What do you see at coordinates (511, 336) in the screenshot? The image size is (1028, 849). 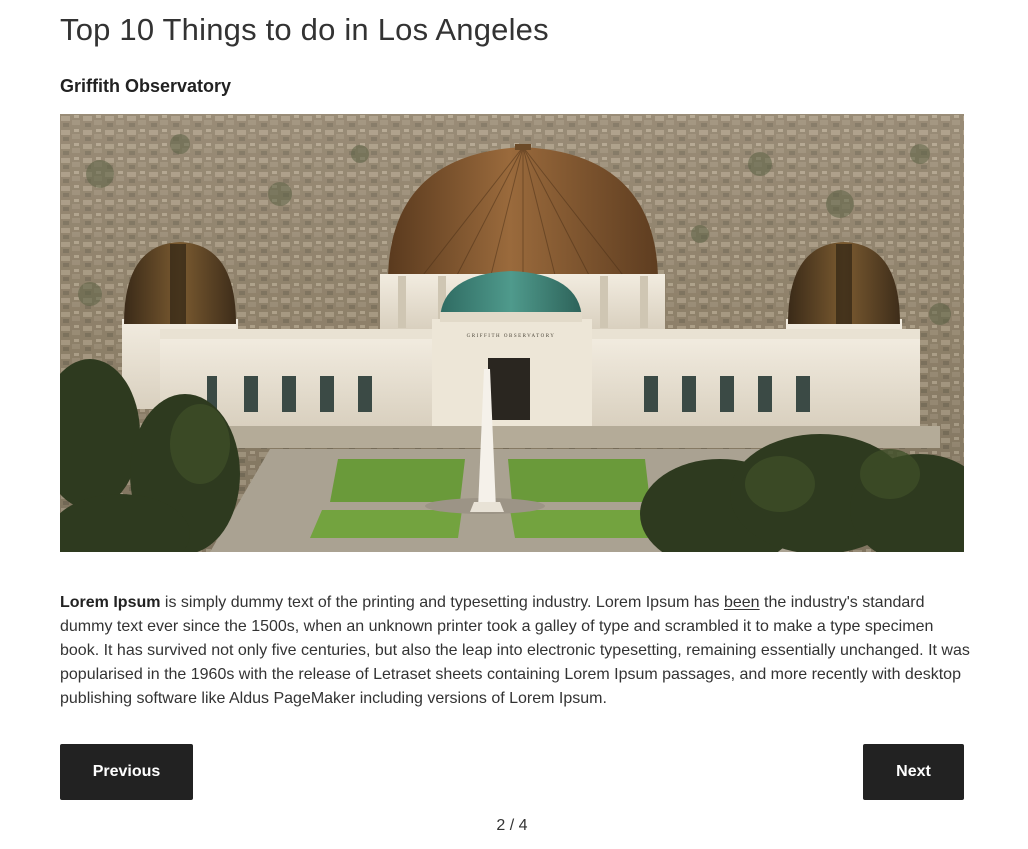 I see `building-sign: GRIFFITH OBSERVATORY` at bounding box center [511, 336].